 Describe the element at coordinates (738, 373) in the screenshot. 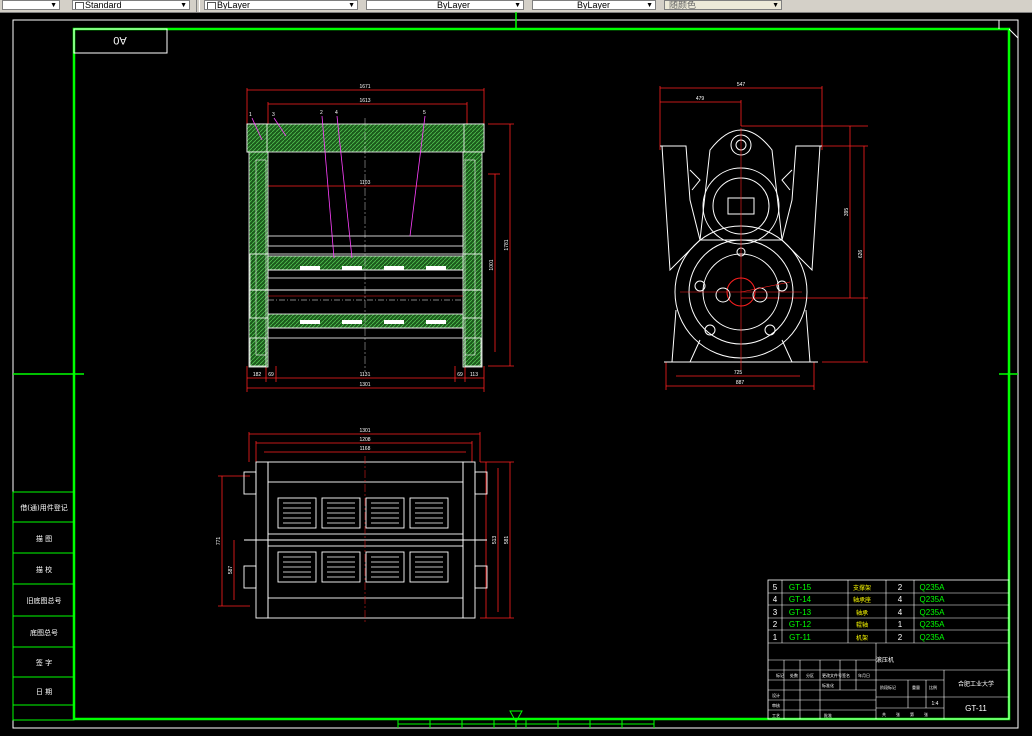

I see `dim-text: 725` at that location.